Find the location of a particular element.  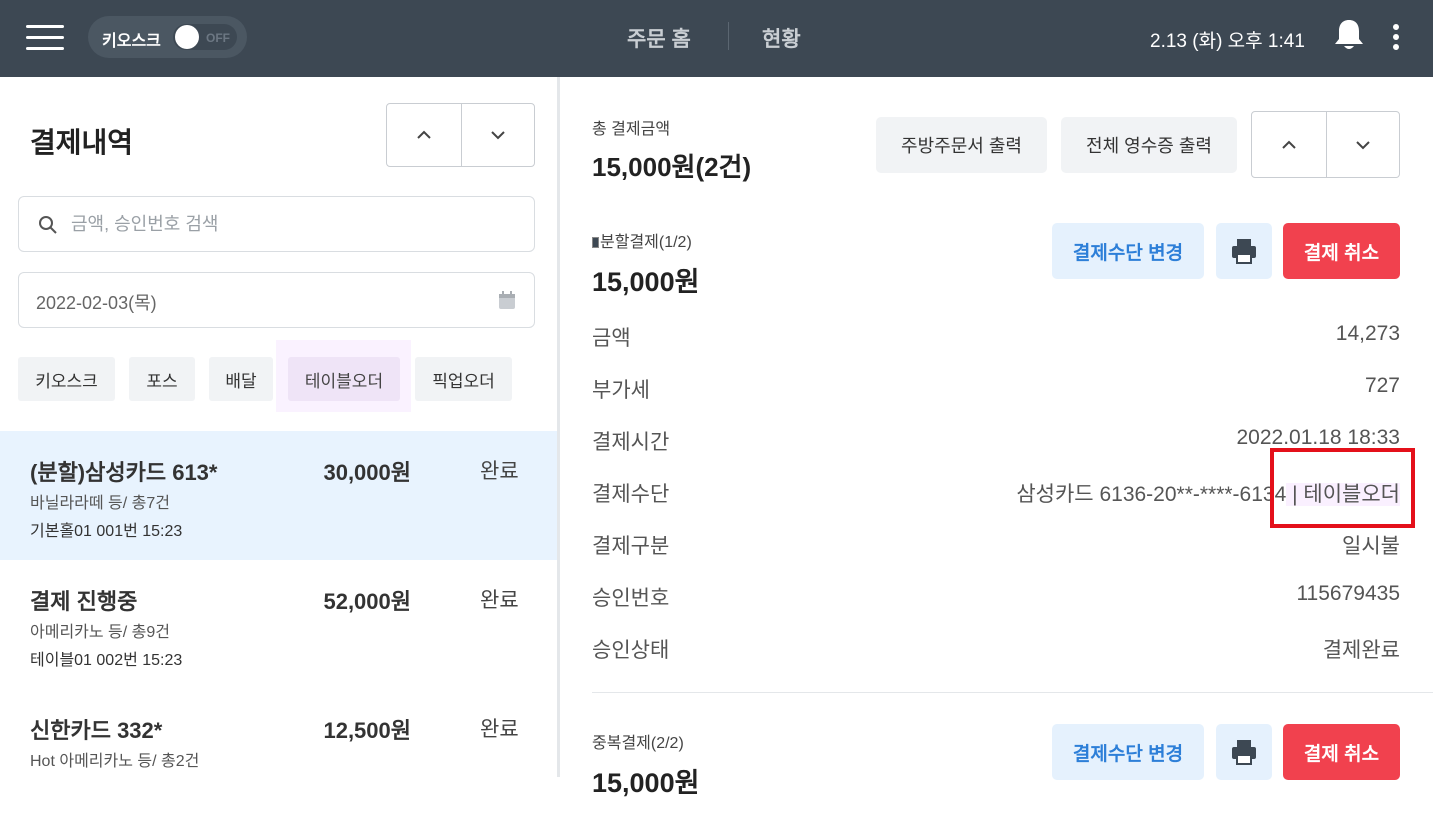

order-name: 신한카드 332* is located at coordinates (96, 730).